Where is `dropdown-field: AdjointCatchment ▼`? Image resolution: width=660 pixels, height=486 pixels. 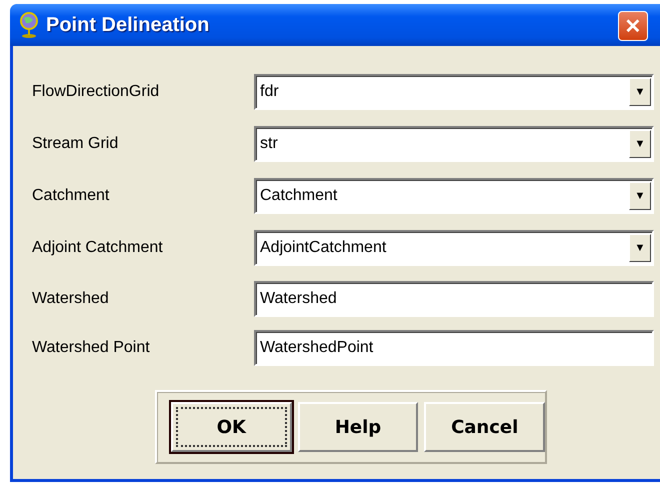
dropdown-field: AdjointCatchment ▼ is located at coordinates (454, 248).